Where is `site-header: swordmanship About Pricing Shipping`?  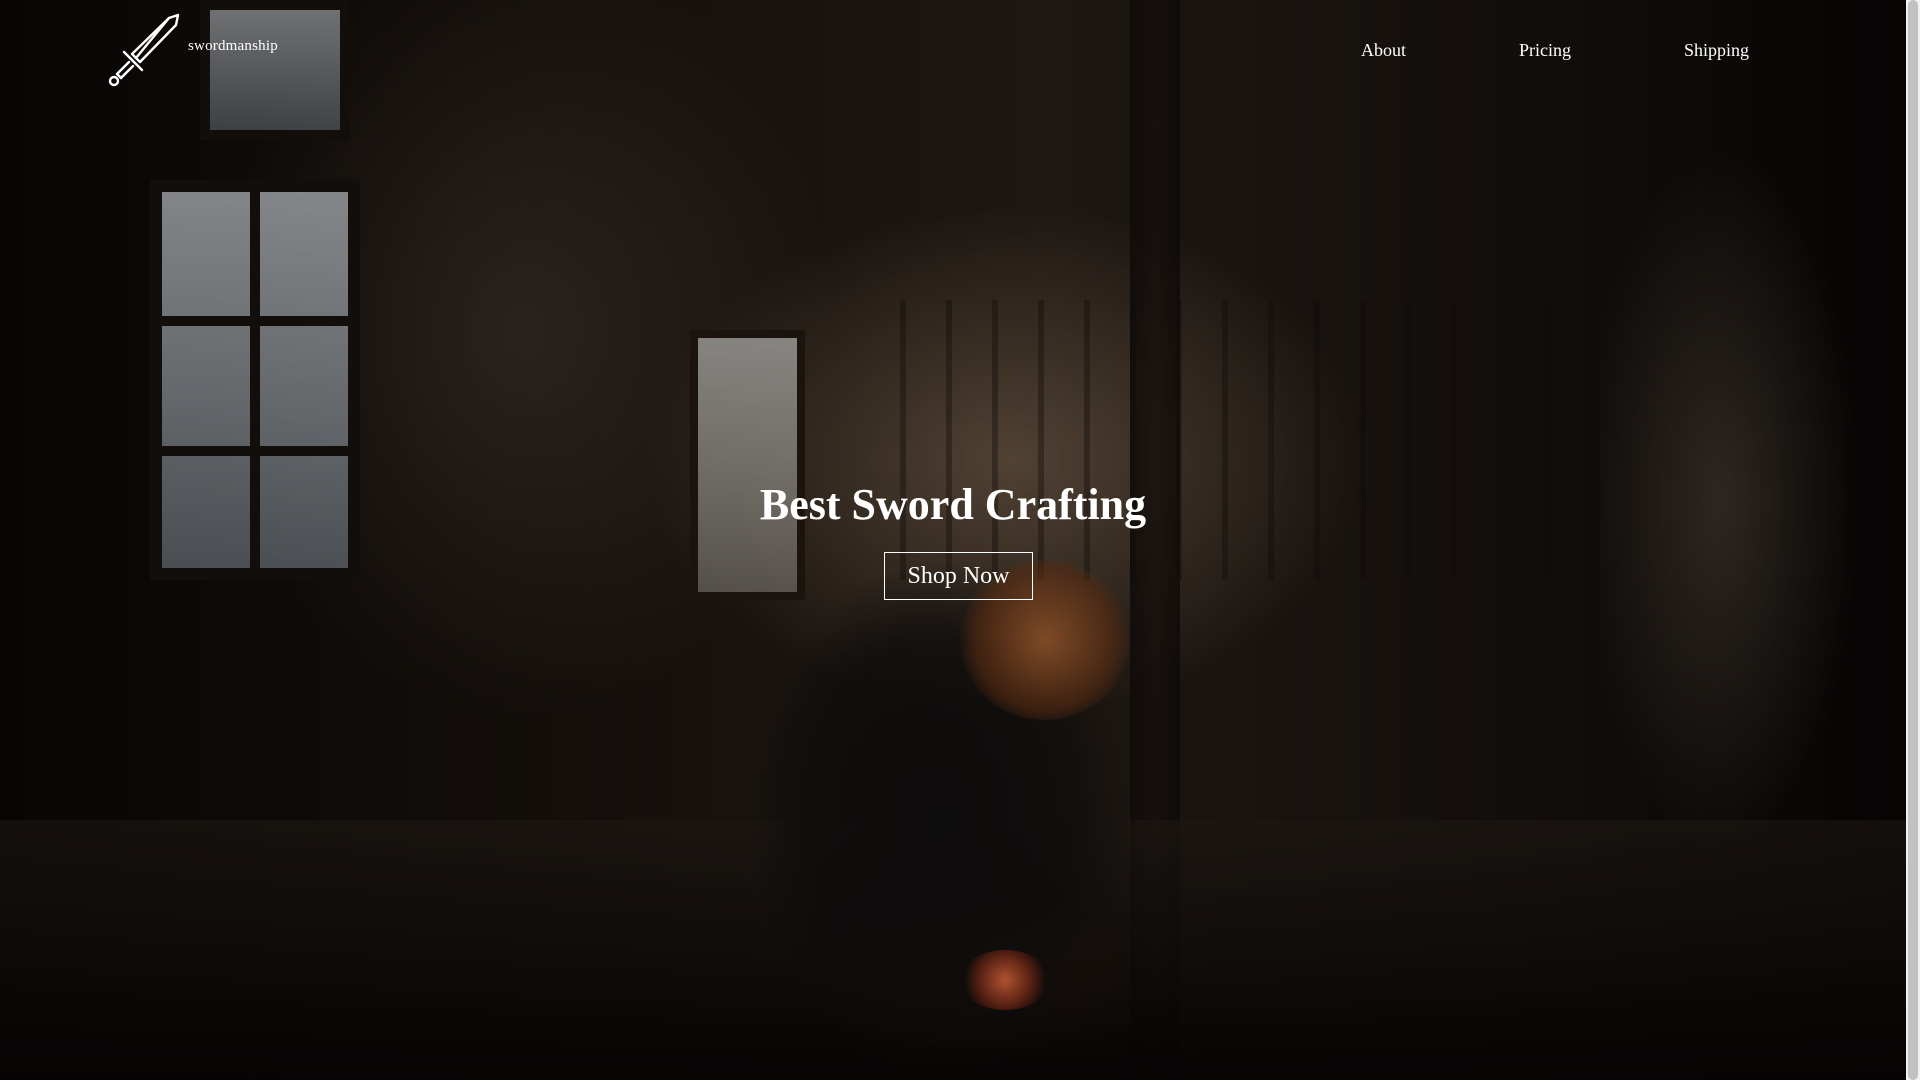 site-header: swordmanship About Pricing Shipping is located at coordinates (953, 50).